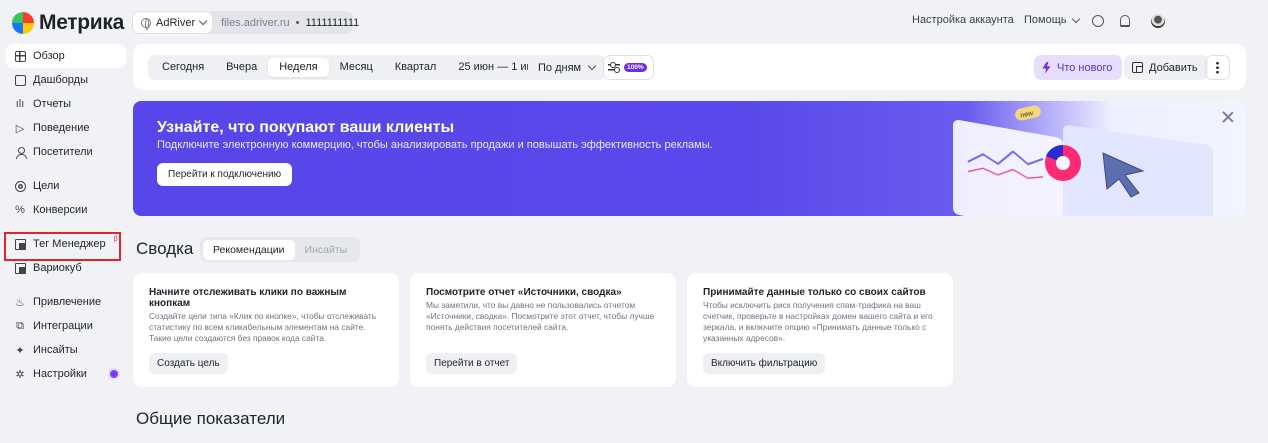 The height and width of the screenshot is (443, 1268). I want to click on logo: Метрика, so click(68, 23).